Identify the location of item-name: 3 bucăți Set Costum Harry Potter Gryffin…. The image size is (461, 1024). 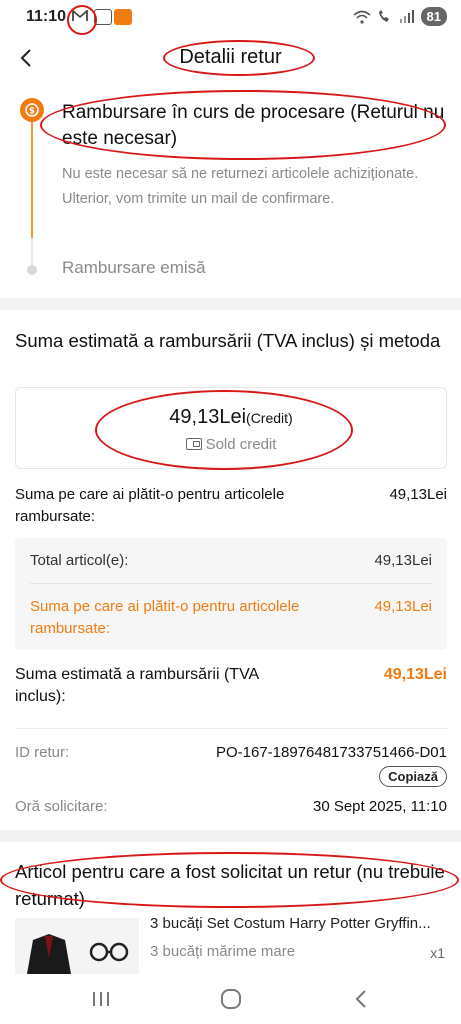
(300, 923).